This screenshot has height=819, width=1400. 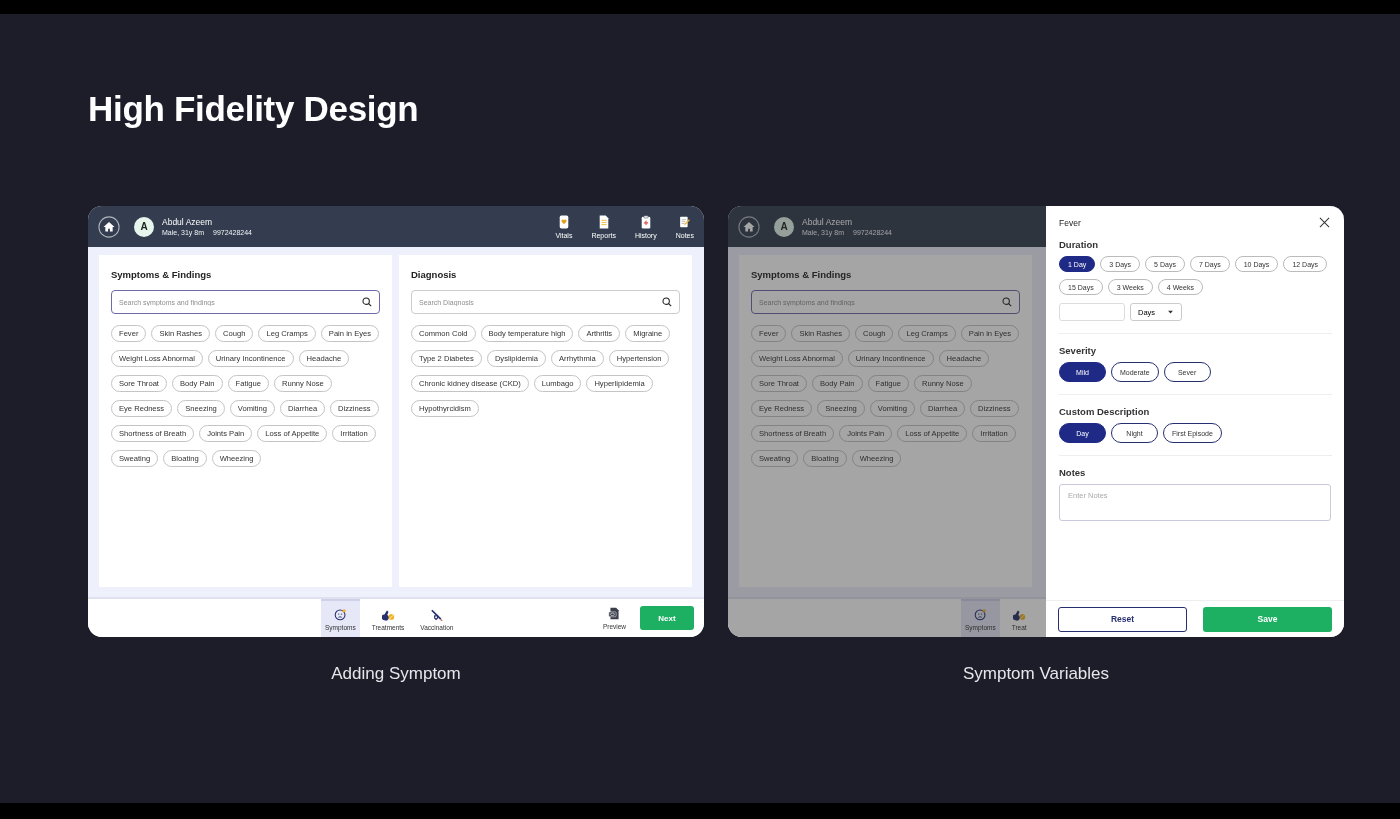 I want to click on drawer-title: Fever, so click(x=1070, y=222).